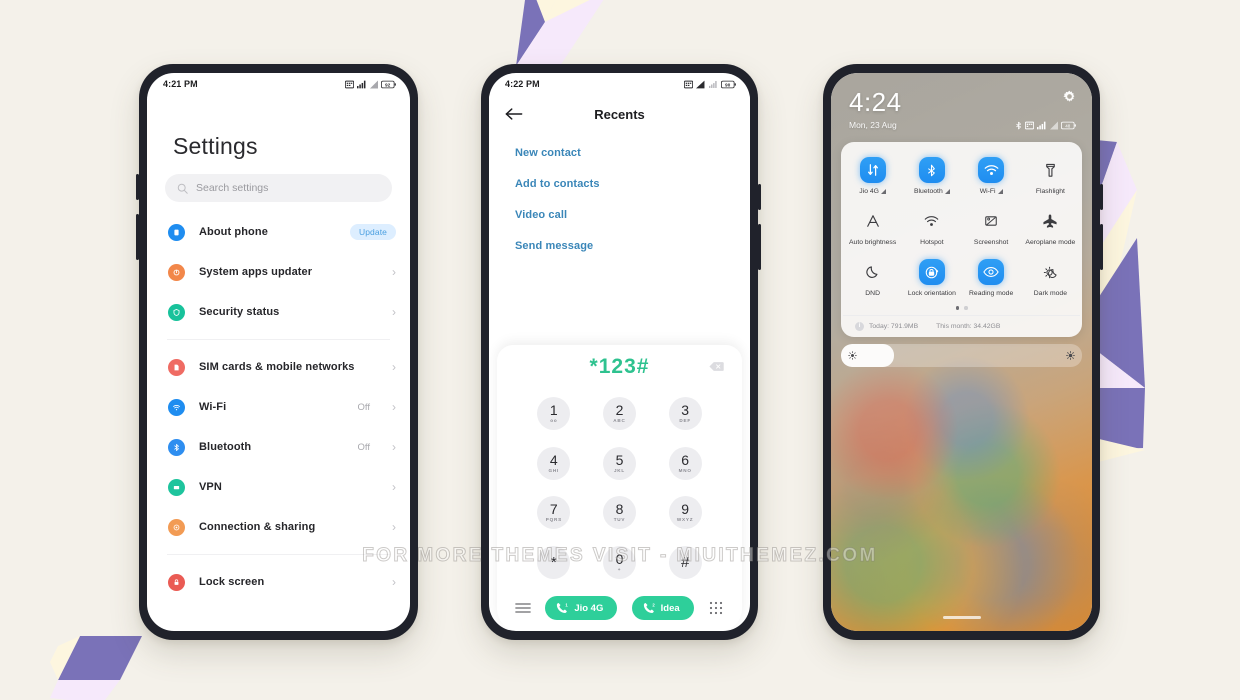 The width and height of the screenshot is (1240, 700). What do you see at coordinates (619, 562) in the screenshot?
I see `key-0: 0 +` at bounding box center [619, 562].